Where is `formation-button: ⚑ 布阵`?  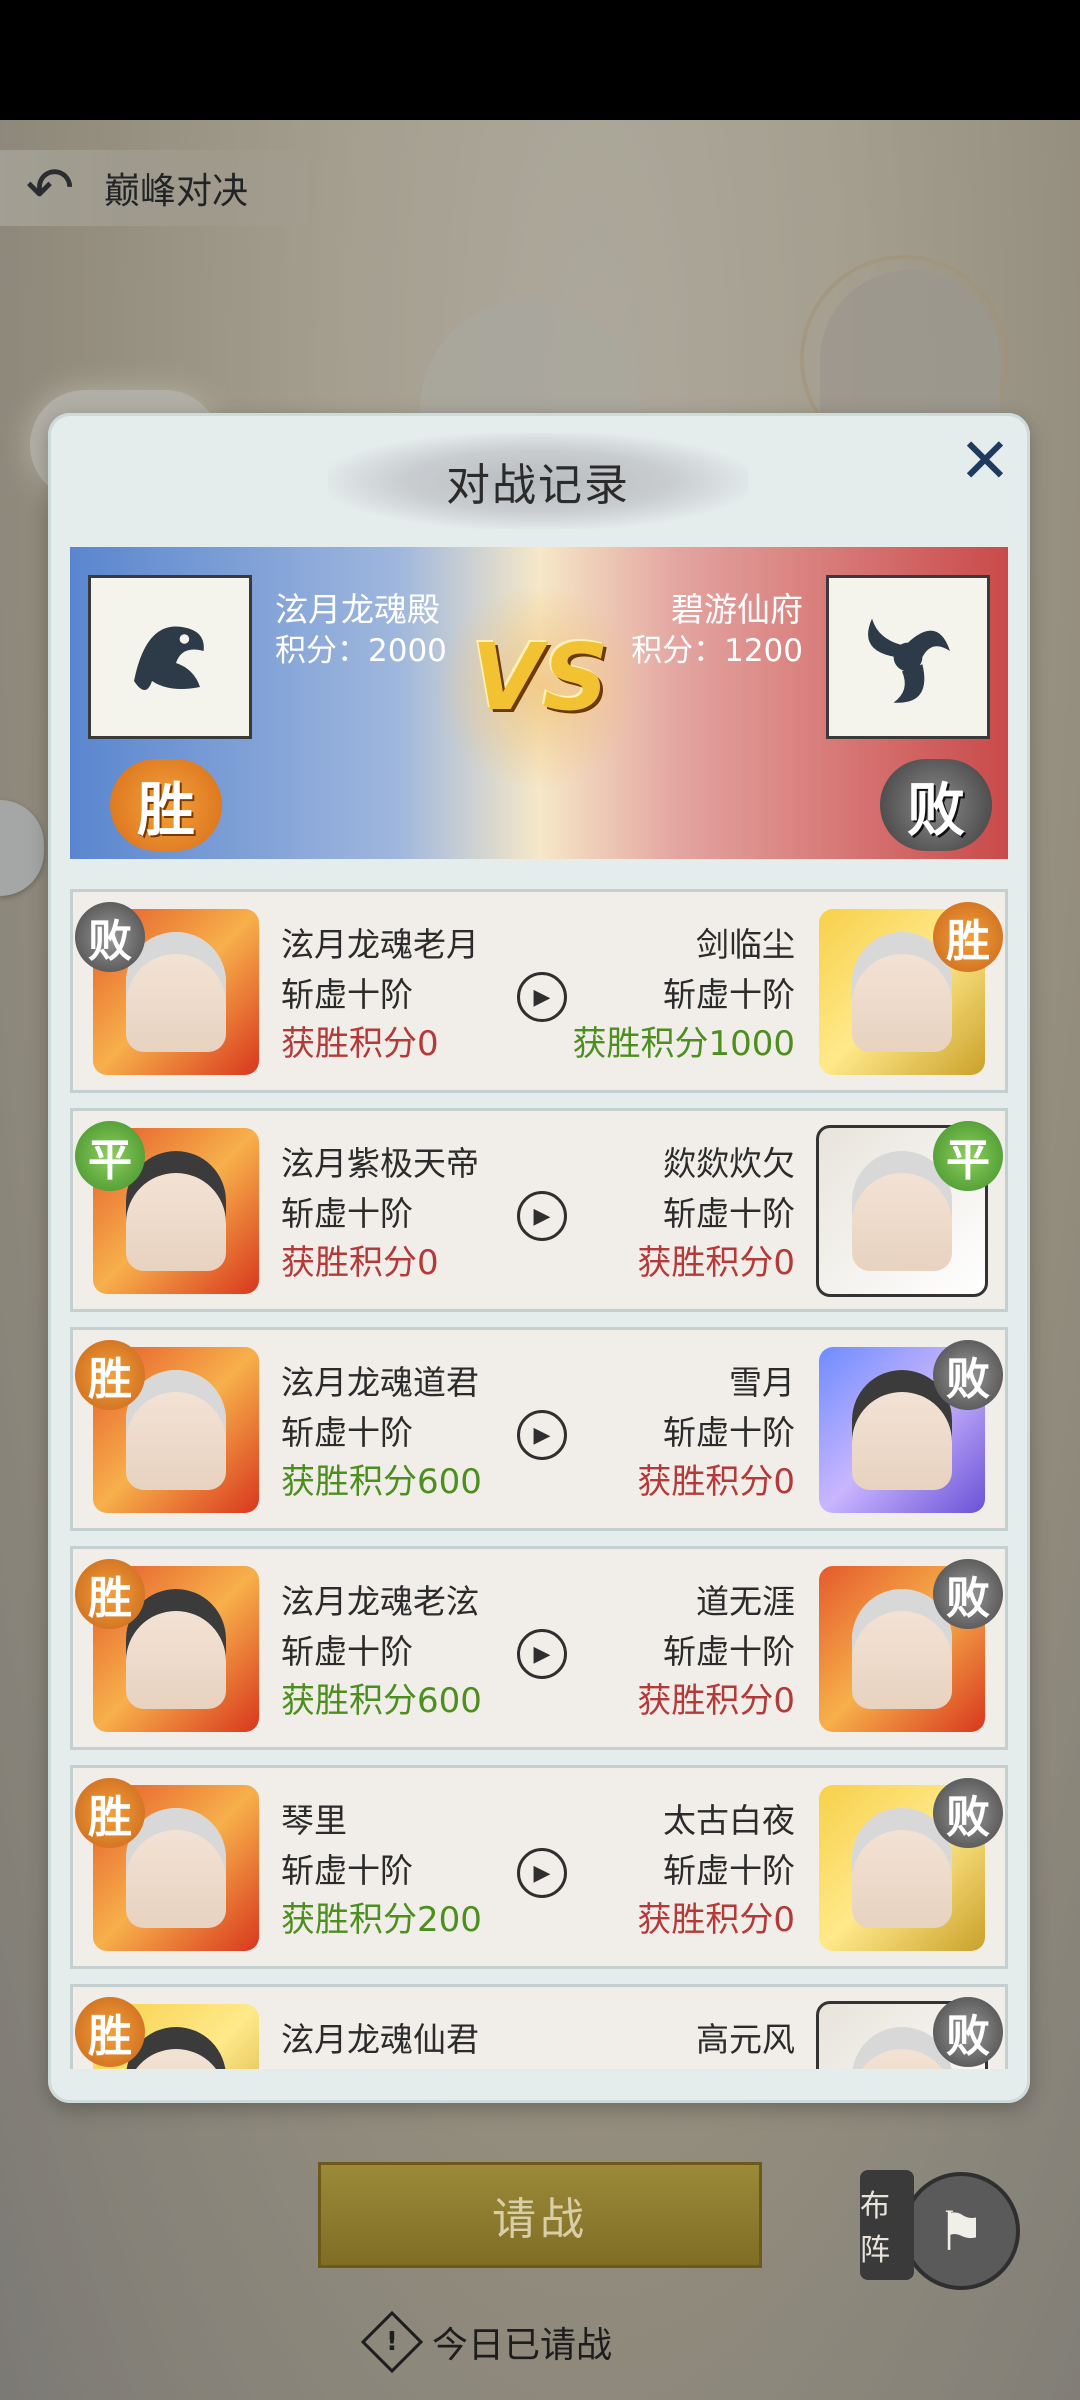
formation-button: ⚑ 布阵 is located at coordinates (935, 2235).